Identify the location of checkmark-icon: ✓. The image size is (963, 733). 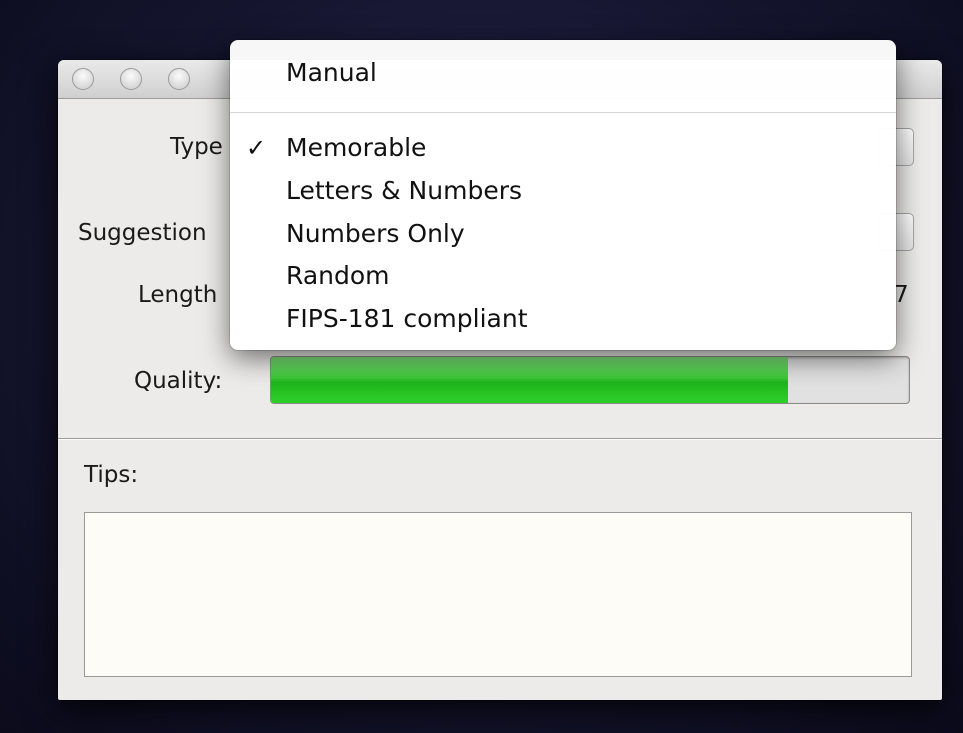
(256, 148).